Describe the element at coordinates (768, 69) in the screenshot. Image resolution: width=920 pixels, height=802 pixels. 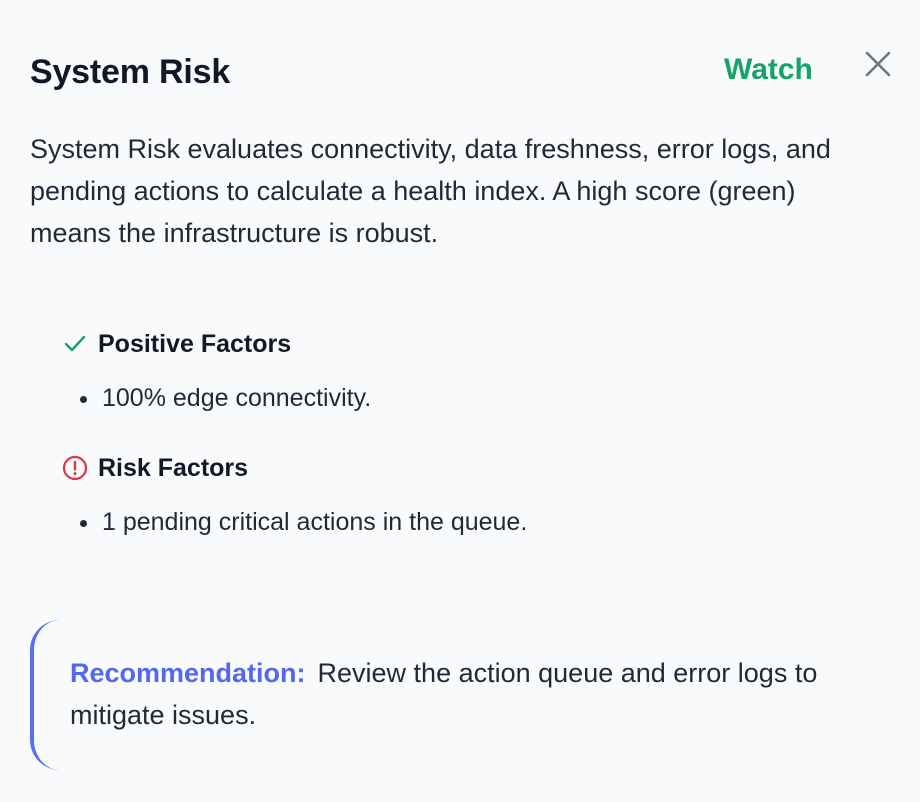
I see `status-badge: Watch` at that location.